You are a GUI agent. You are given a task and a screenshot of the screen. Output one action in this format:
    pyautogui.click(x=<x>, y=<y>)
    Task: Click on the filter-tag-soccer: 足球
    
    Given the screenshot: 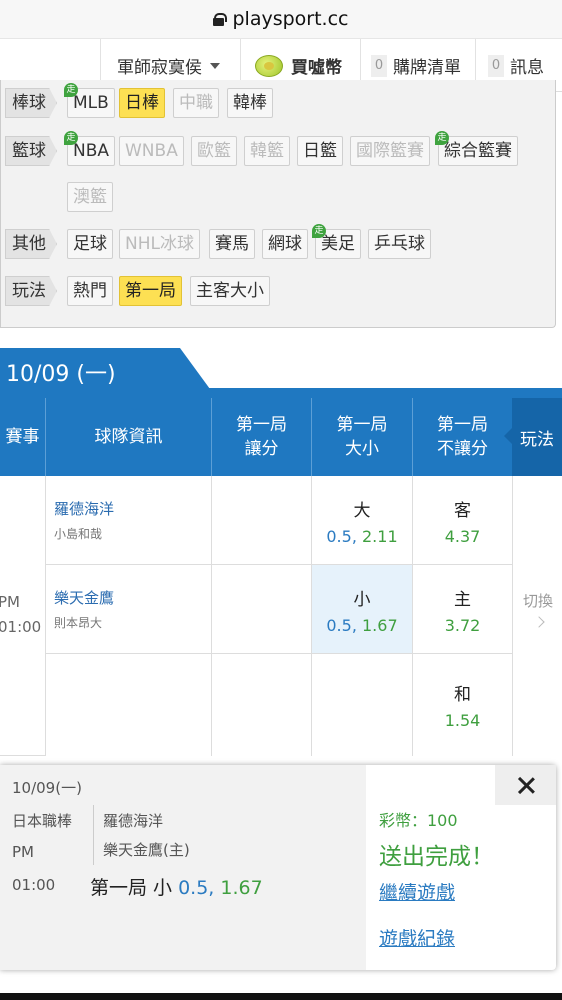 What is the action you would take?
    pyautogui.click(x=90, y=244)
    